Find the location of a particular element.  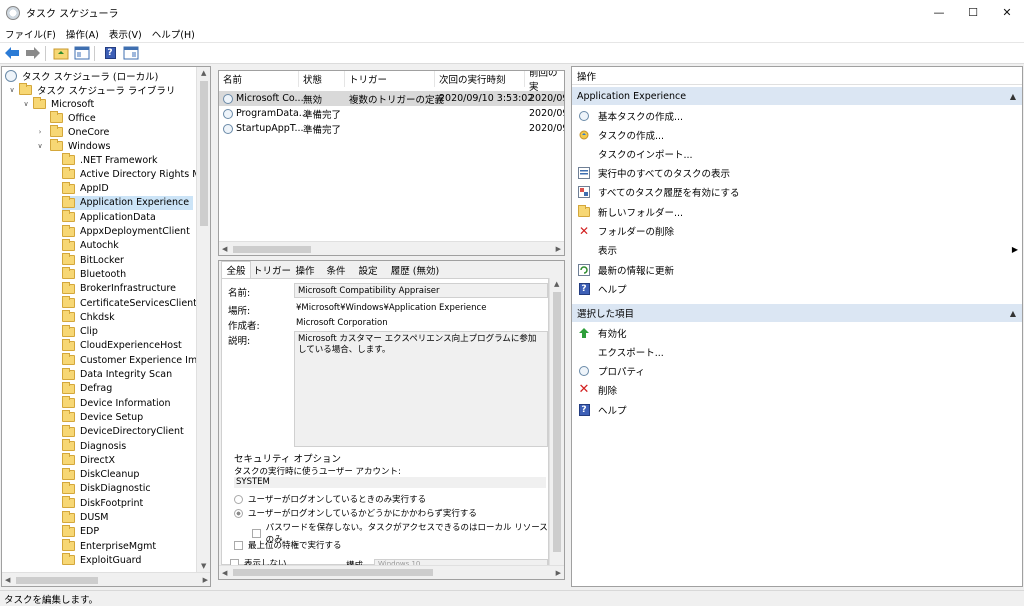

menu-help: ヘルプ(H) is located at coordinates (173, 34).